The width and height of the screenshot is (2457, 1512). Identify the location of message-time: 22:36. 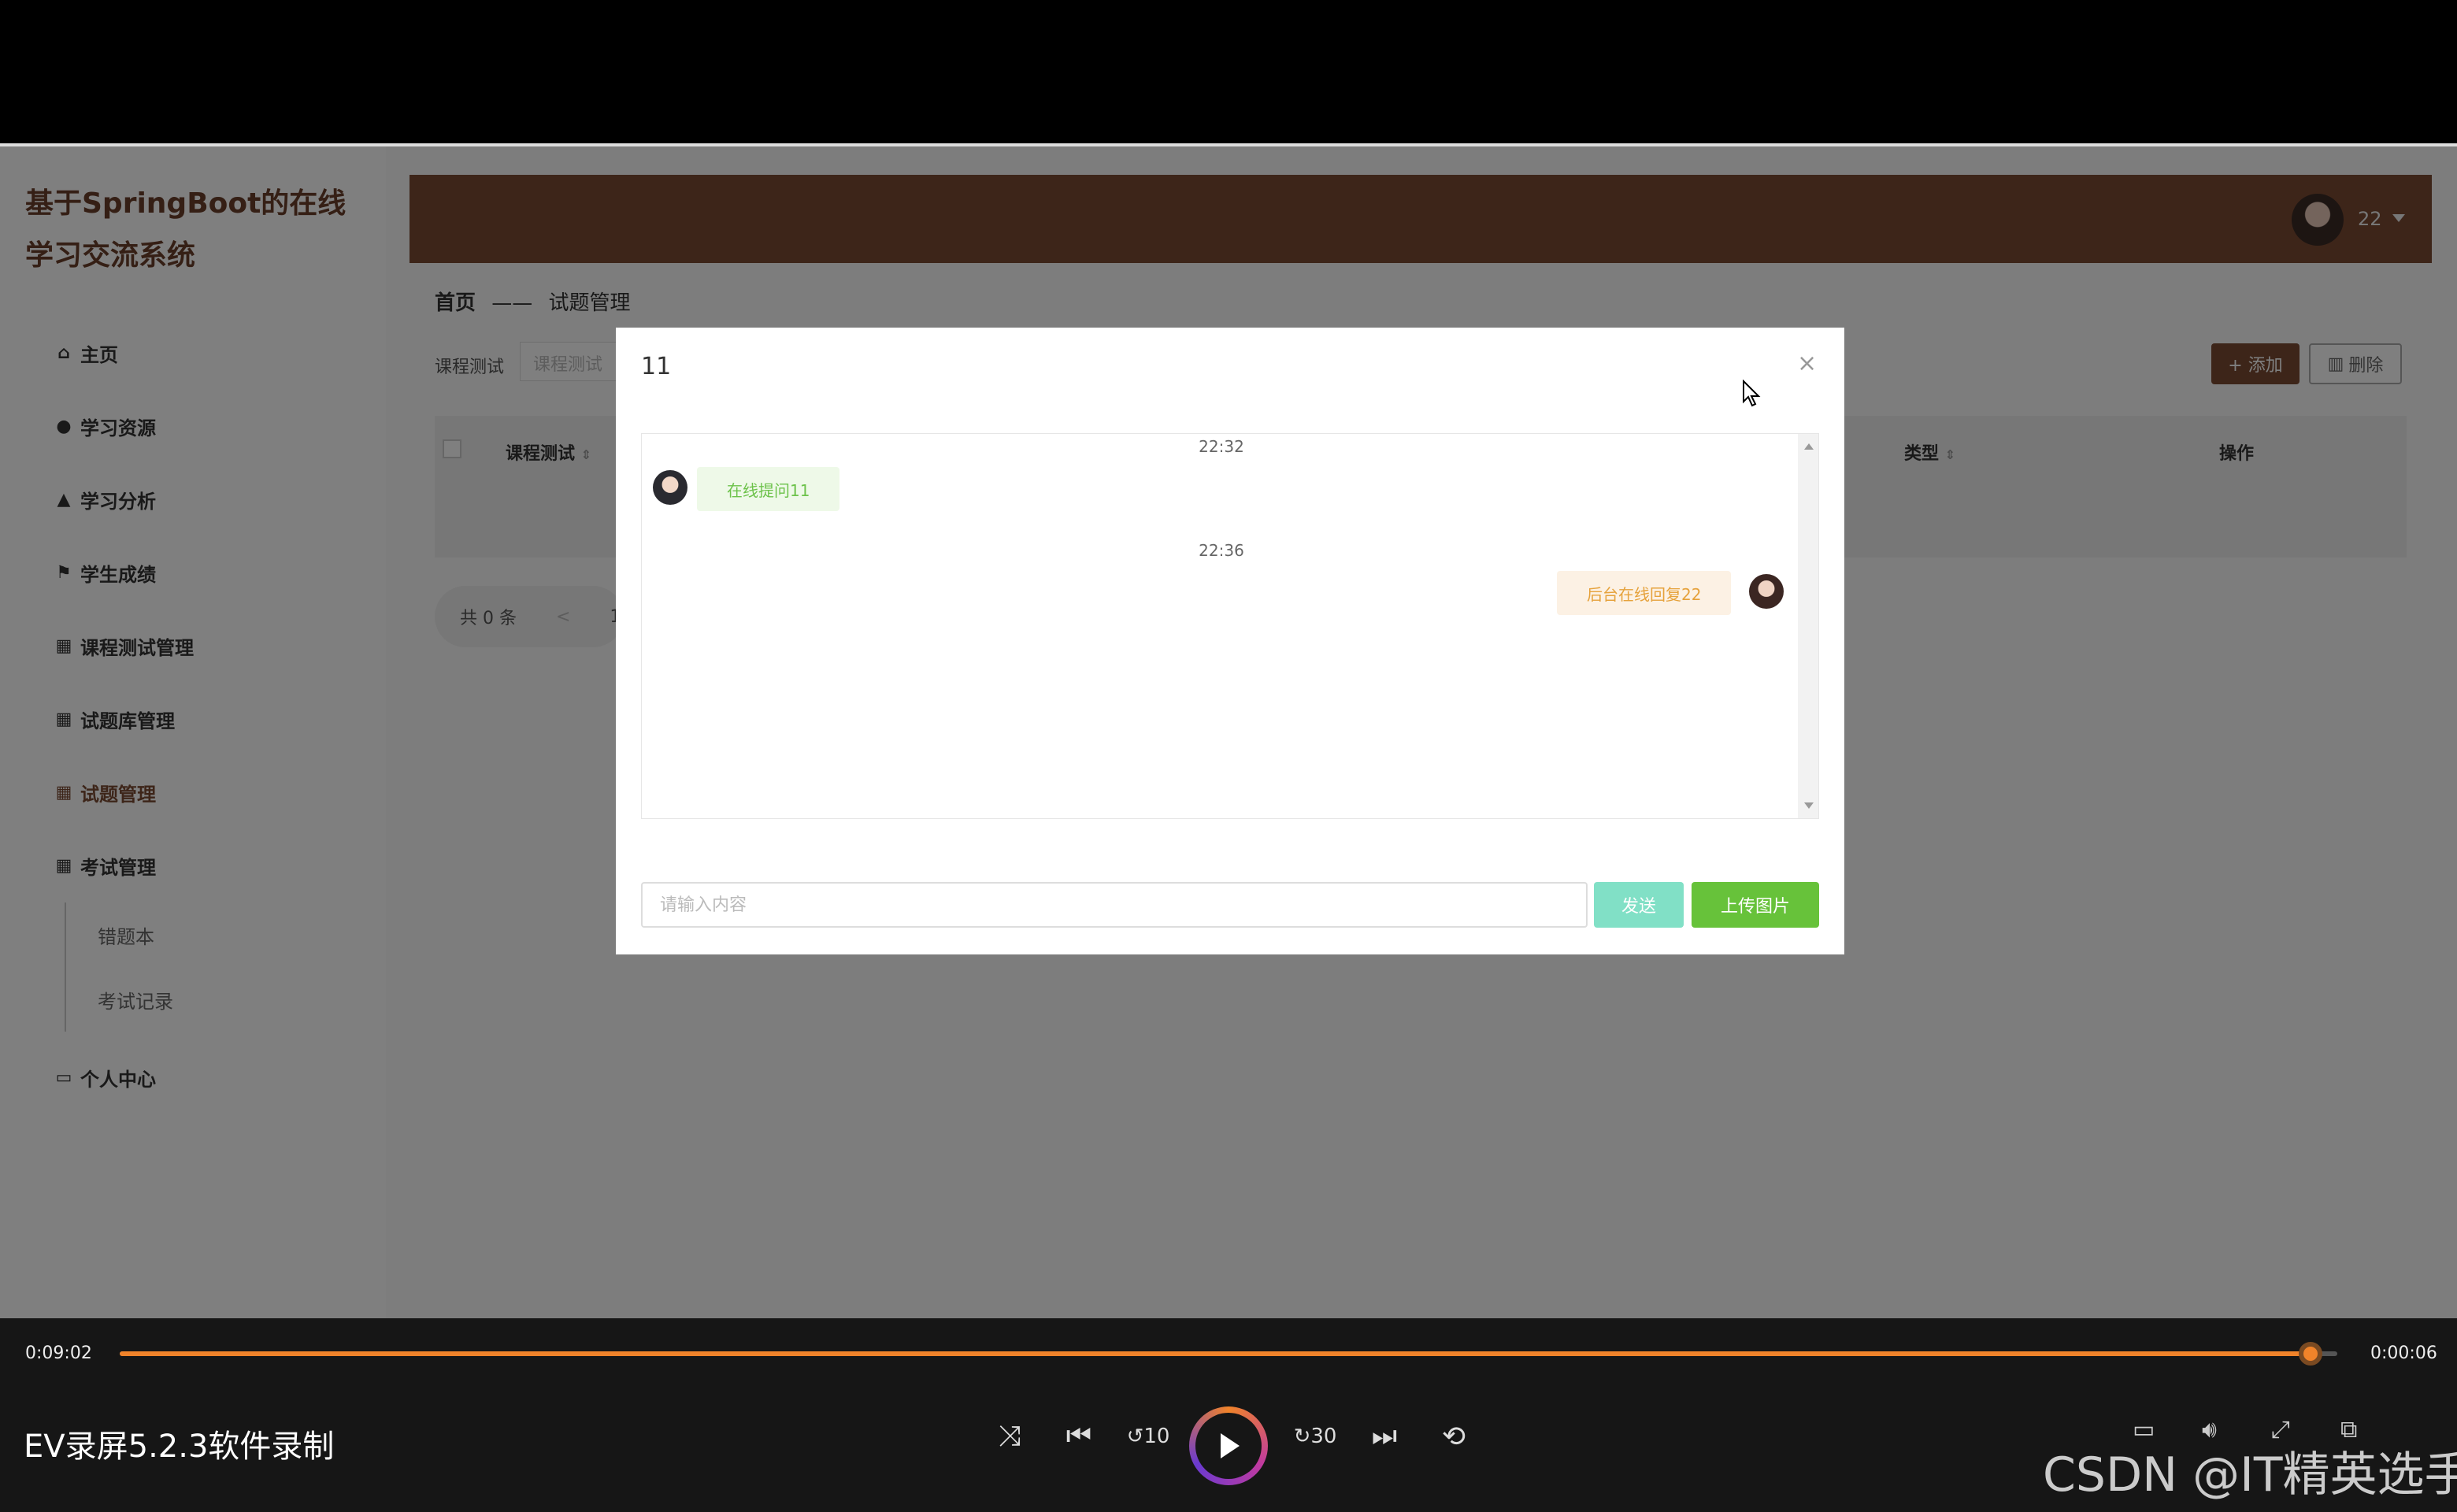
(1221, 550).